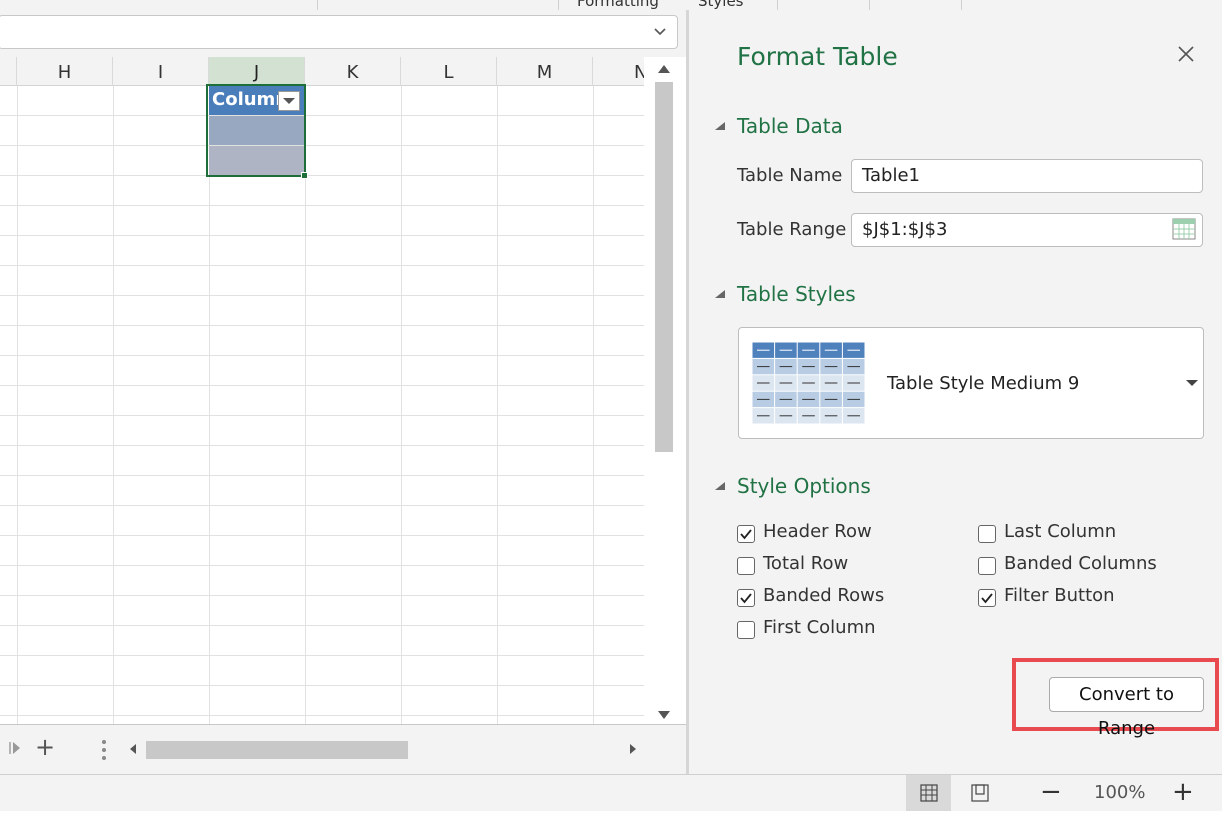  Describe the element at coordinates (1080, 563) in the screenshot. I see `banded-columns-label: Banded Columns` at that location.